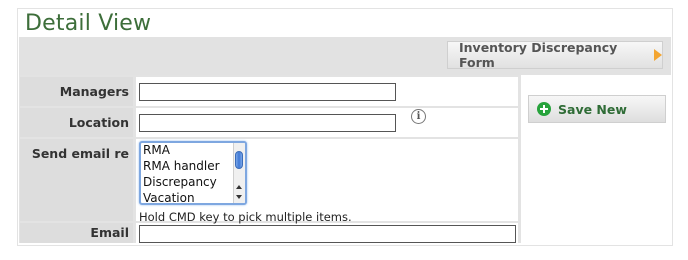 This screenshot has width=688, height=260. Describe the element at coordinates (538, 55) in the screenshot. I see `inventory-discrepancy-form-label: Inventory Discrepancy Form` at that location.